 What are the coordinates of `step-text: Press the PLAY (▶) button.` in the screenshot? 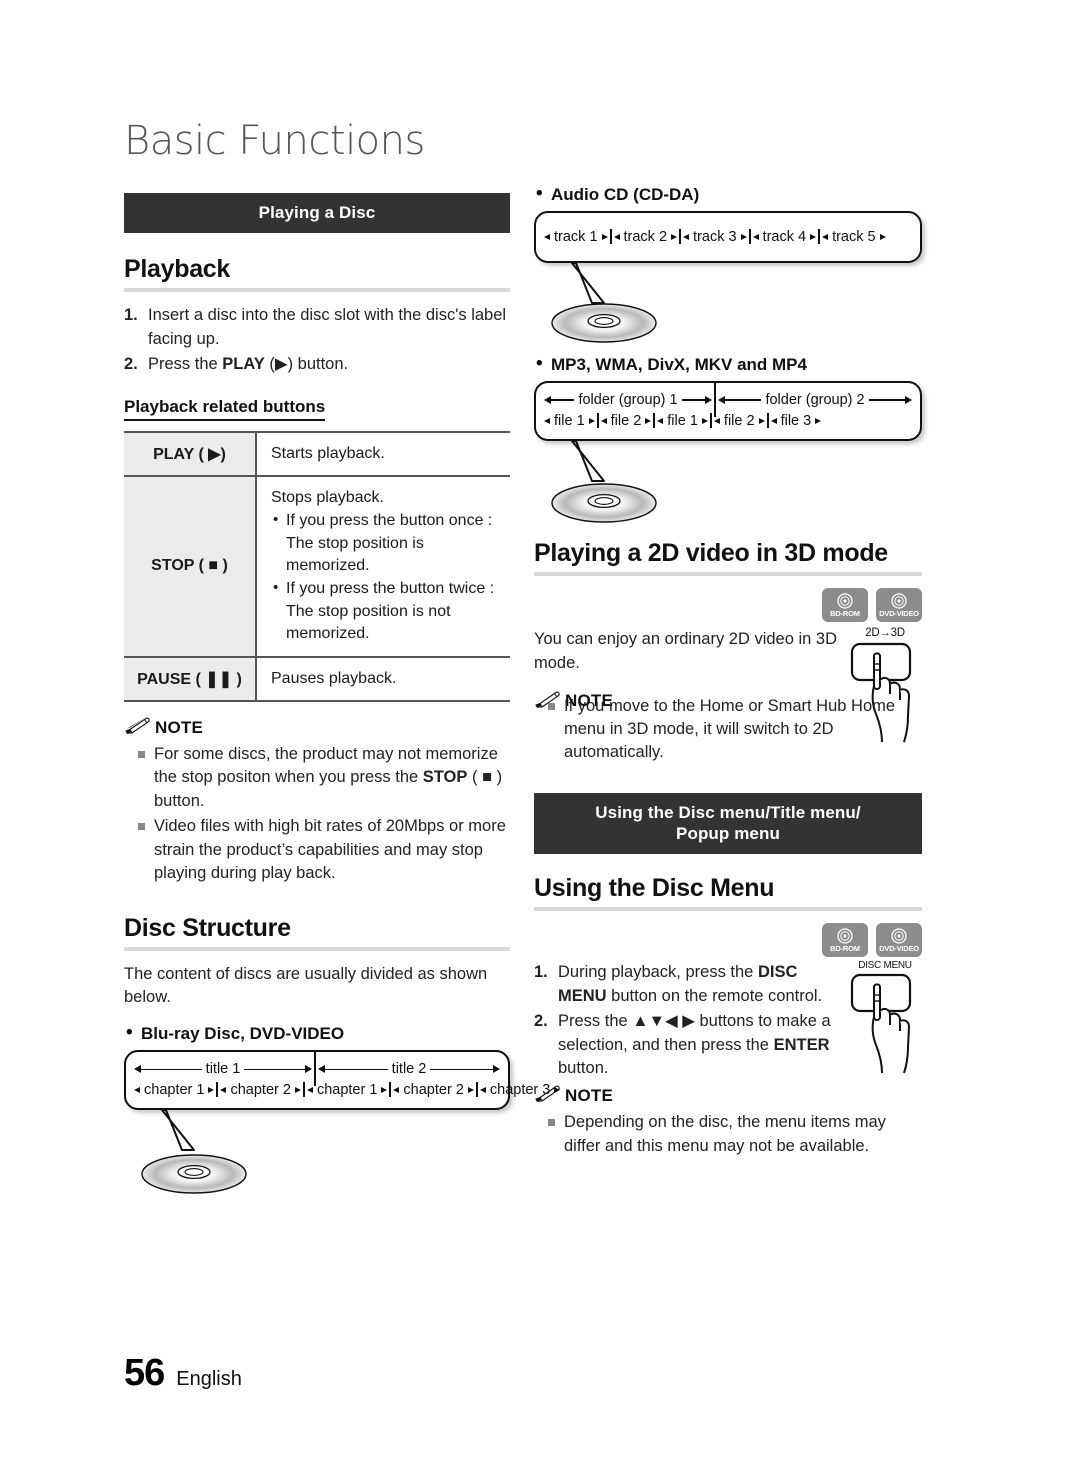 It's located at (248, 364).